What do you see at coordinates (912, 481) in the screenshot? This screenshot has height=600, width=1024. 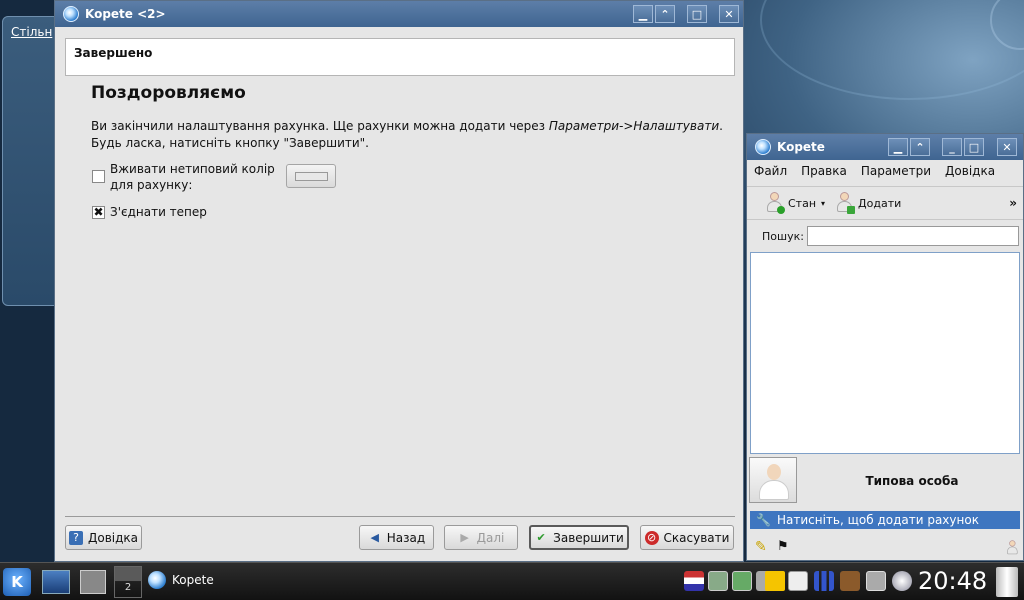 I see `identity-name: Типова особа` at bounding box center [912, 481].